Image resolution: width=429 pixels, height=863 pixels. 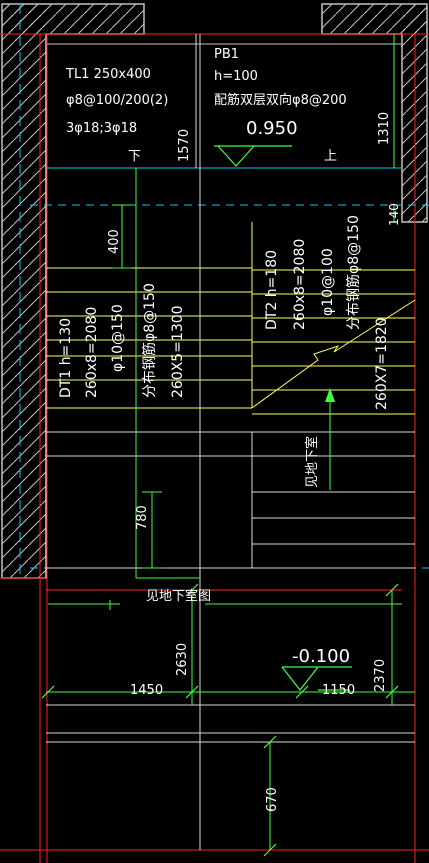 What do you see at coordinates (101, 128) in the screenshot?
I see `tl1-line-3: 3φ18;3φ18` at bounding box center [101, 128].